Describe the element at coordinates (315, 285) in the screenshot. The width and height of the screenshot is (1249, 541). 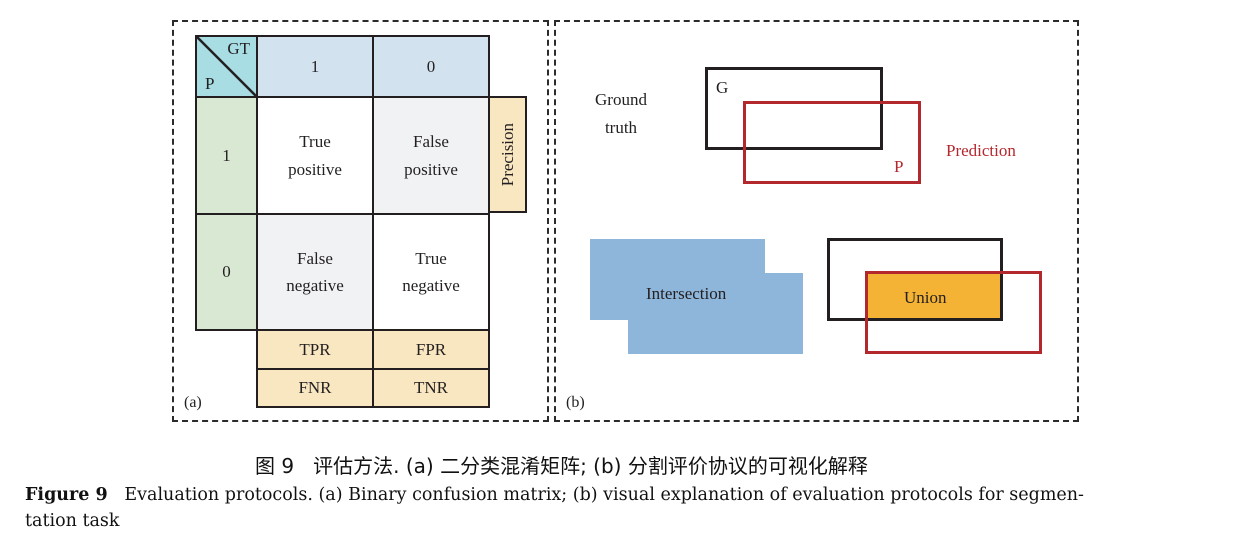
I see `fn-line2: negative` at that location.